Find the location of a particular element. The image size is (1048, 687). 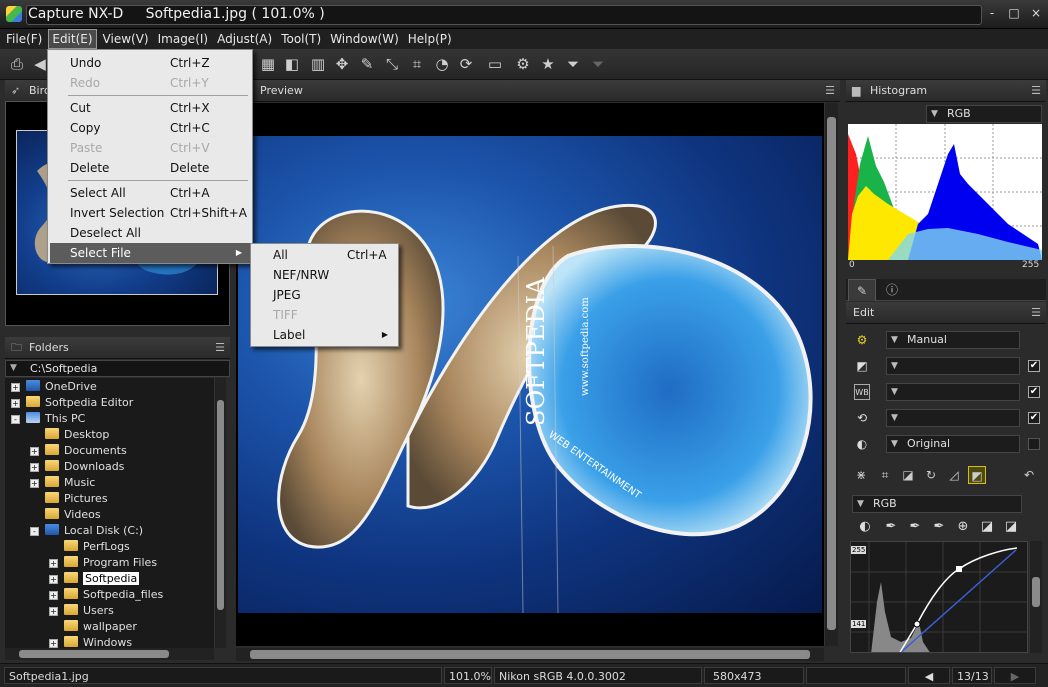

folder-tree-vscroll is located at coordinates (220, 513).